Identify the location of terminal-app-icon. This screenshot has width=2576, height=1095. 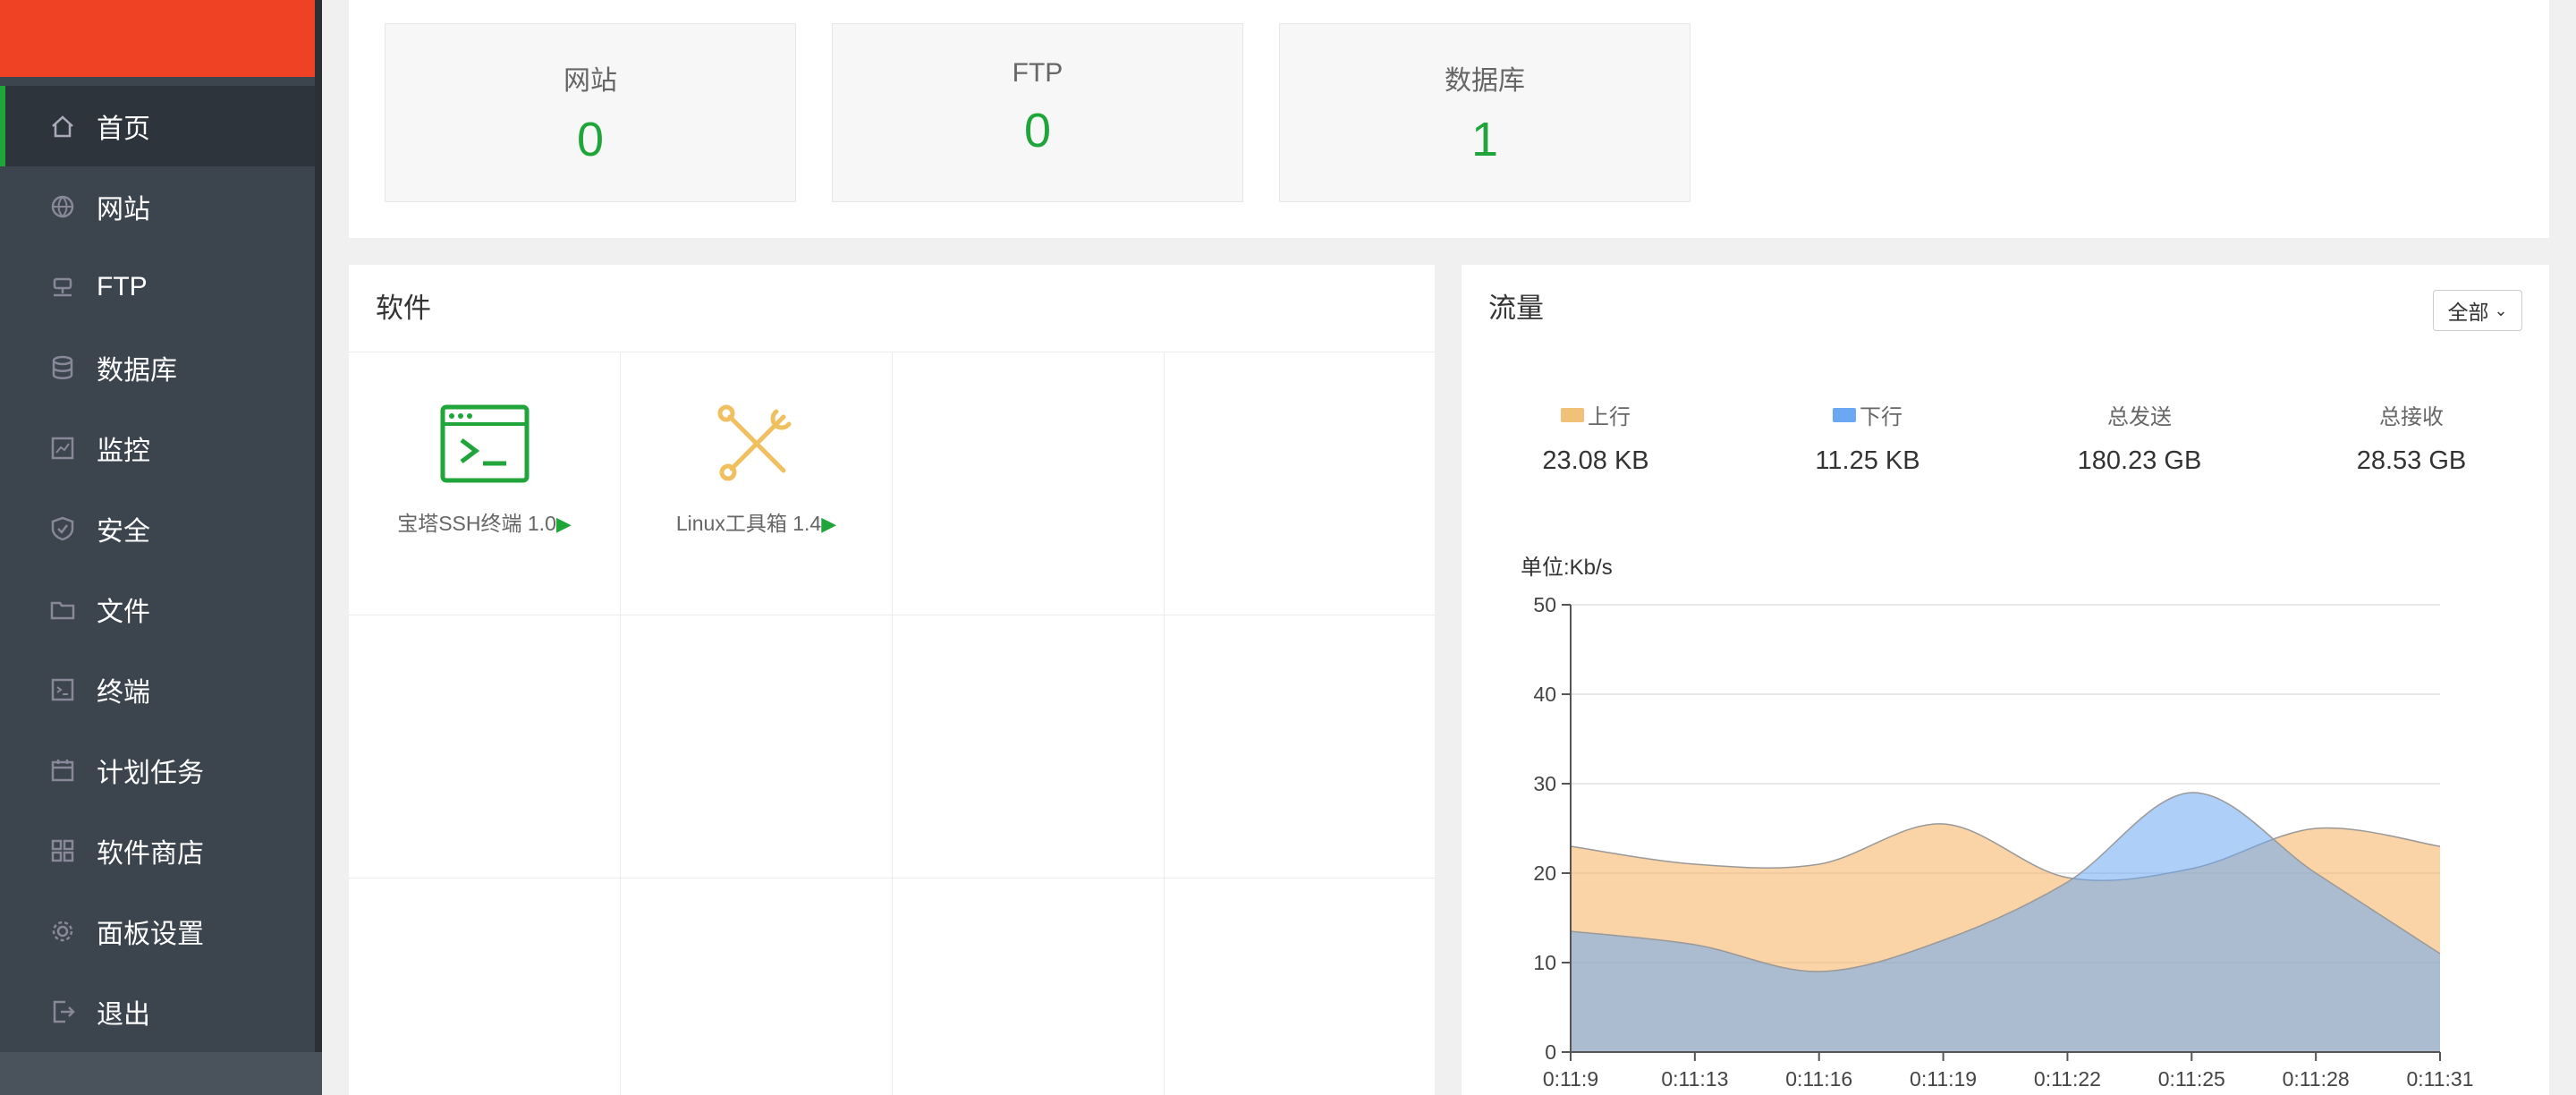
(485, 444).